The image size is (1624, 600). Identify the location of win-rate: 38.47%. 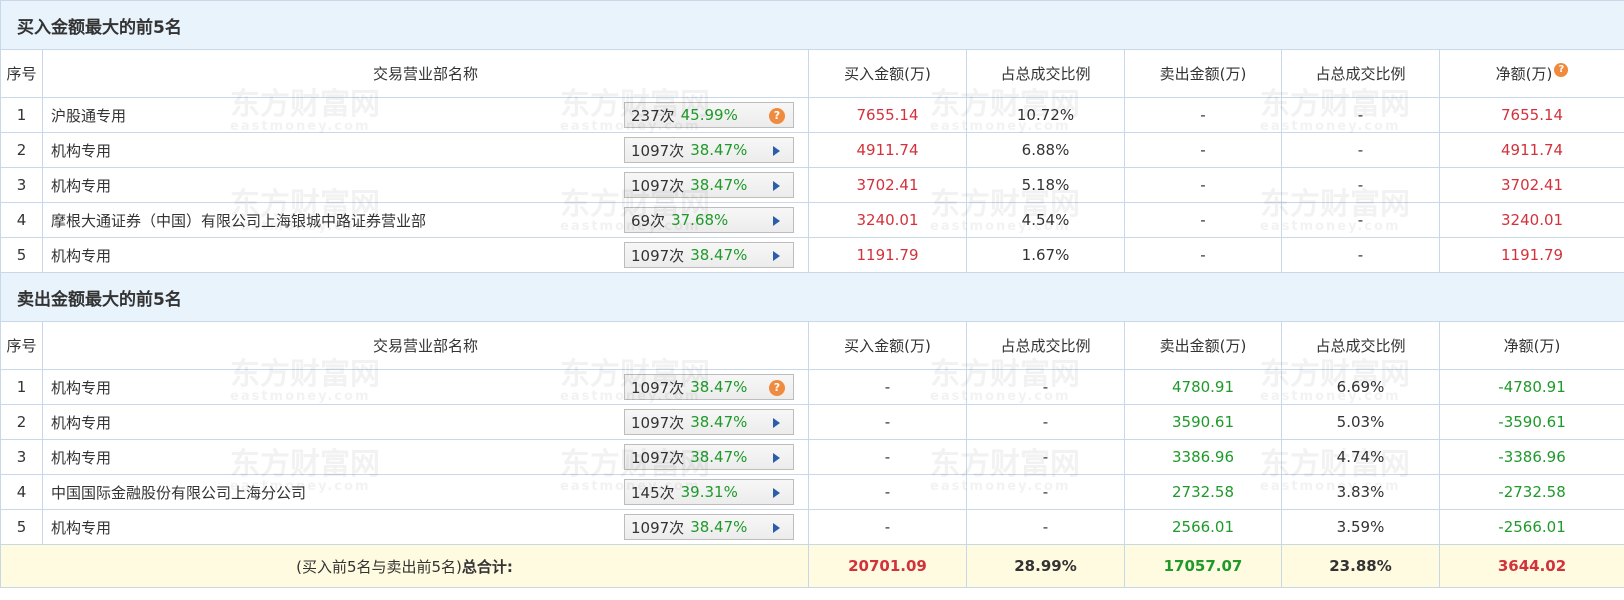
(719, 255).